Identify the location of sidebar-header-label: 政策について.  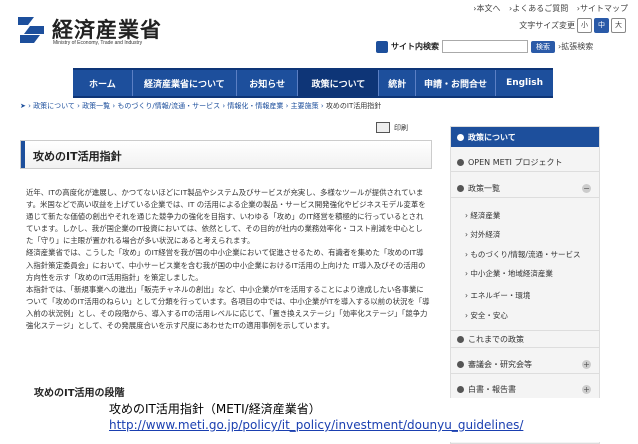
(492, 137).